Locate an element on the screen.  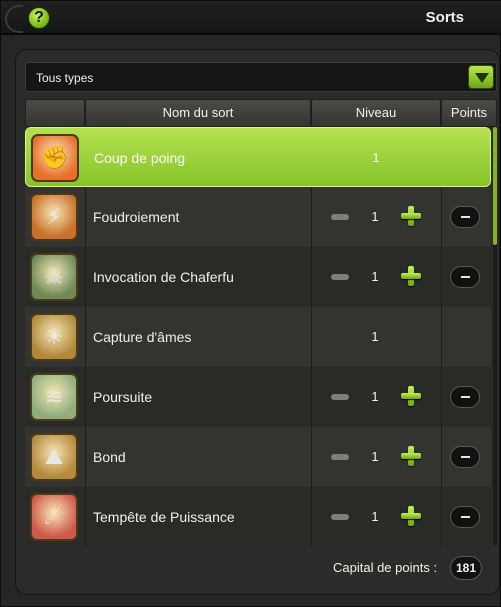
wind-swirl-icon: ≋ is located at coordinates (54, 397).